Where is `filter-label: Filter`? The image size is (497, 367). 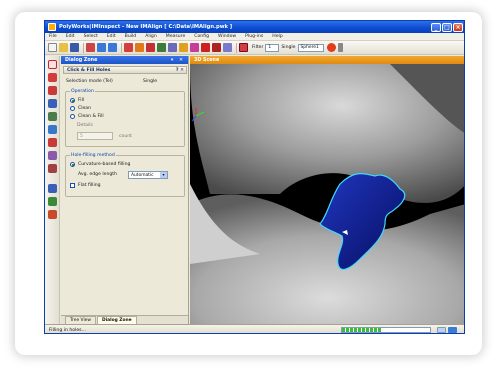
filter-label: Filter is located at coordinates (258, 47).